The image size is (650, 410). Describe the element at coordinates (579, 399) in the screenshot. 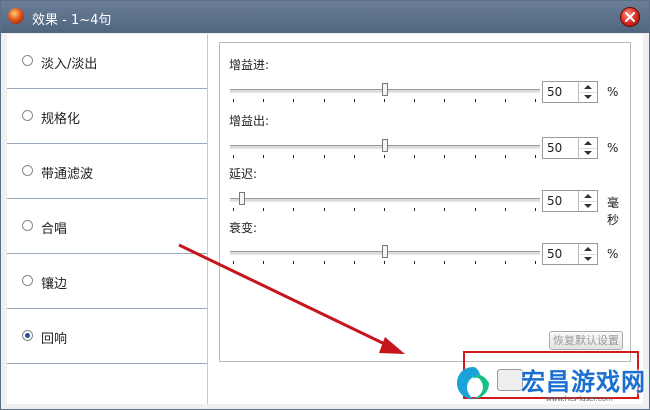

I see `watermark-url: www.hcs-laser.com` at that location.